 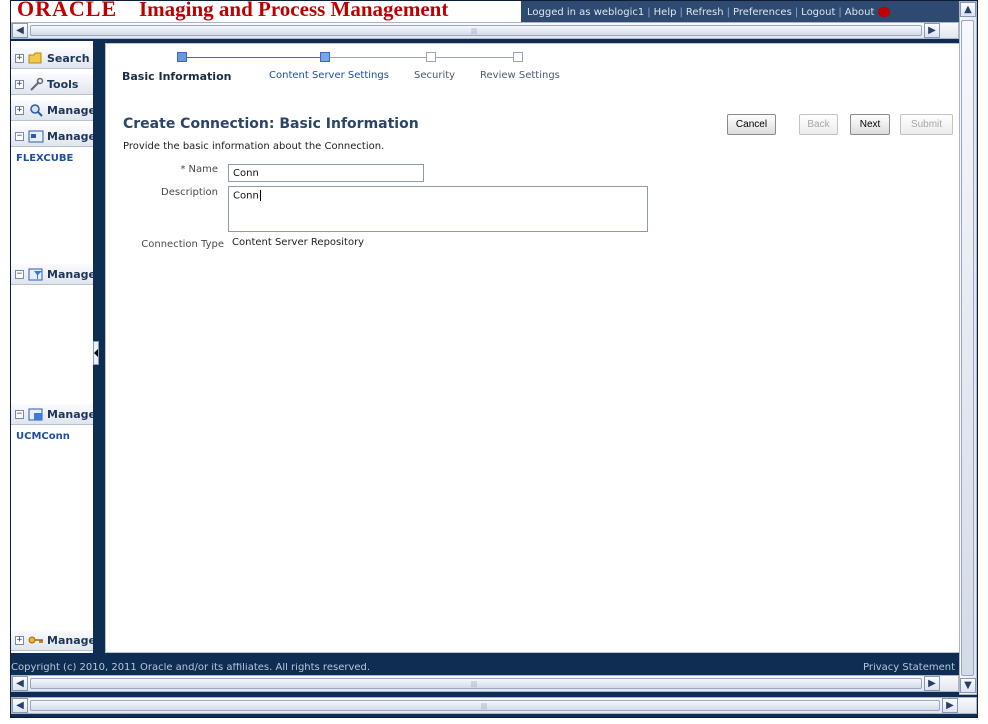 I want to click on application-icon, so click(x=36, y=136).